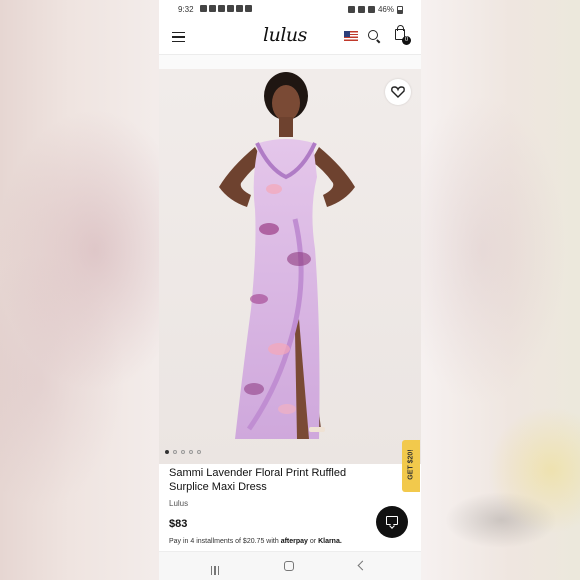  Describe the element at coordinates (406, 40) in the screenshot. I see `cart-count-badge: 0` at that location.